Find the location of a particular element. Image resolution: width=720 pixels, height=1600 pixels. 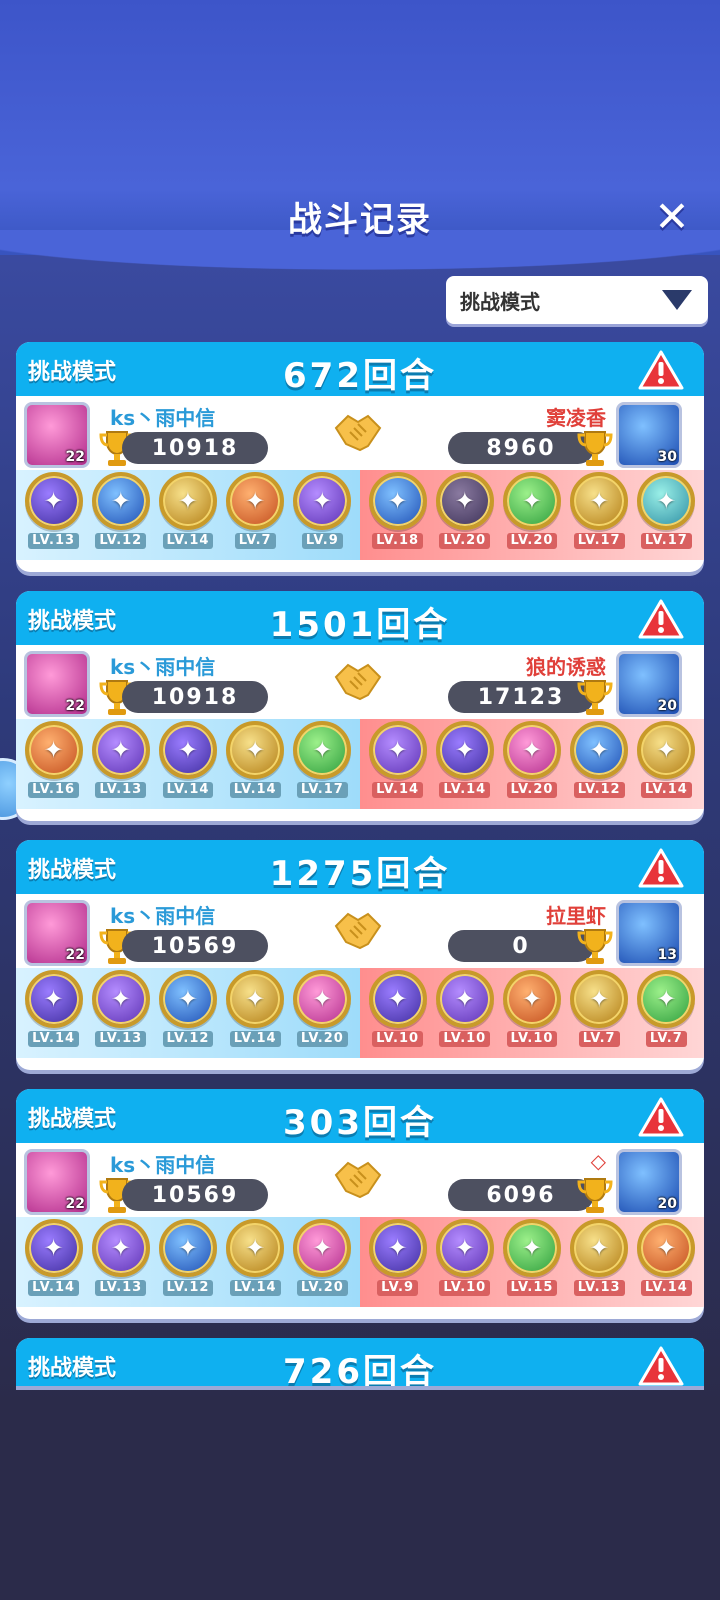

left-player-name: ks丶雨中信 is located at coordinates (163, 418).